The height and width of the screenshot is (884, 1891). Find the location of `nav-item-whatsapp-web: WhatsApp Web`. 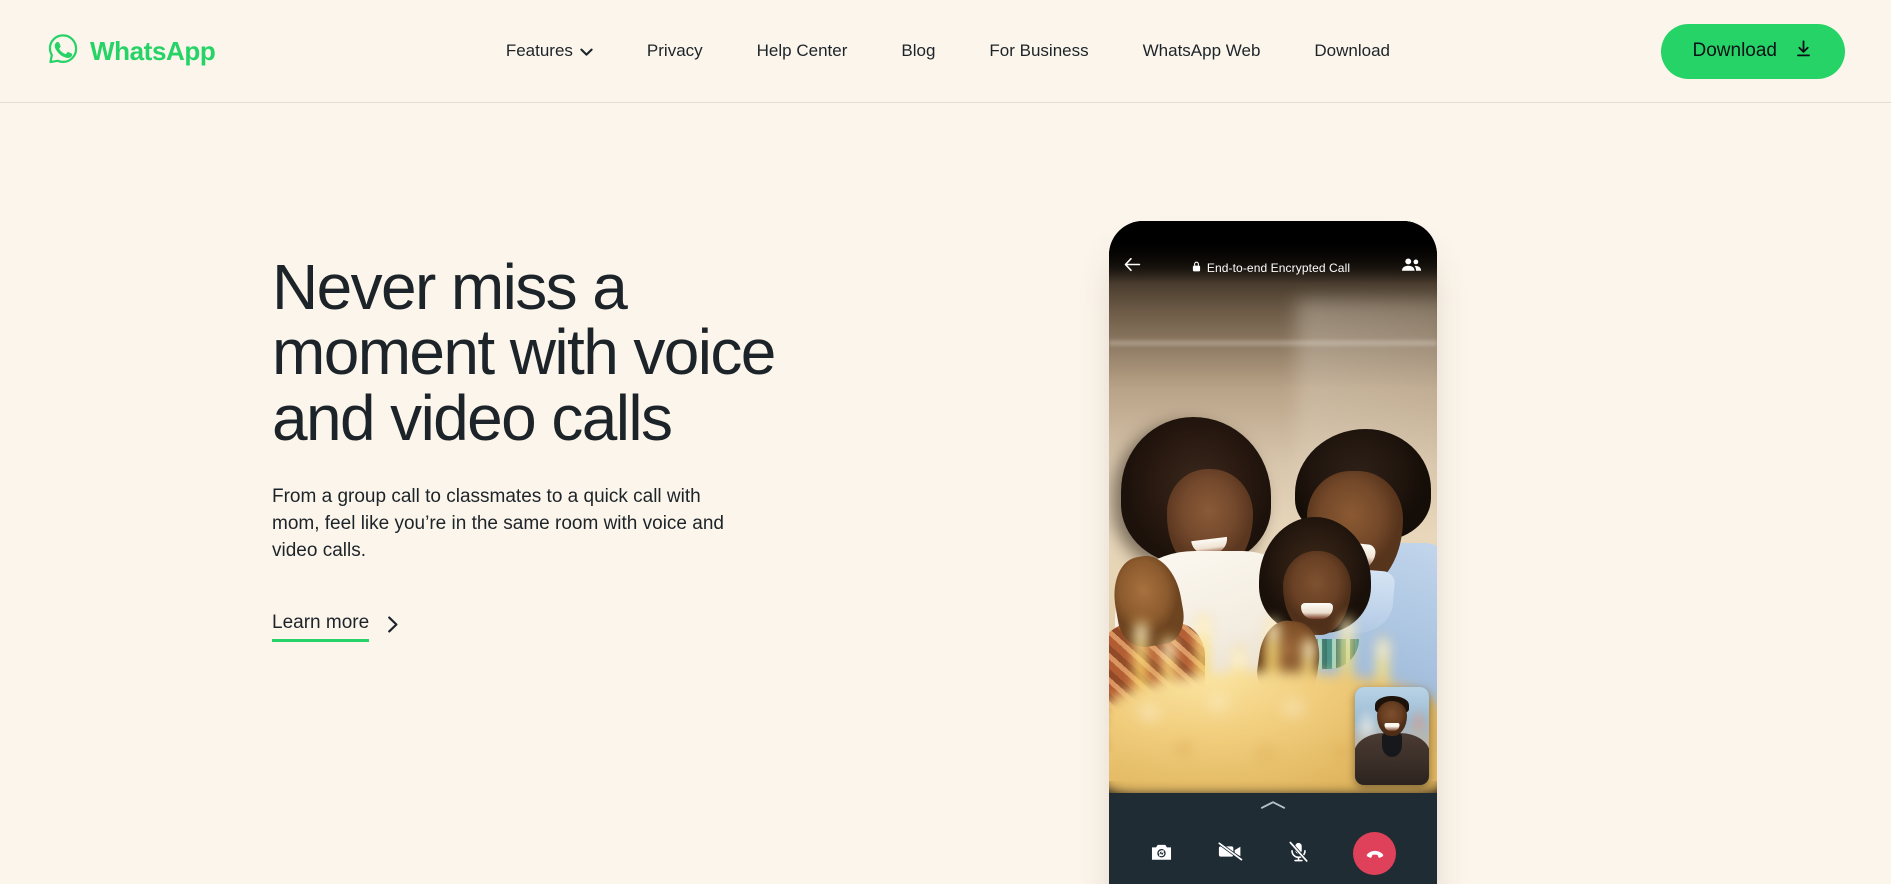

nav-item-whatsapp-web: WhatsApp Web is located at coordinates (1202, 51).